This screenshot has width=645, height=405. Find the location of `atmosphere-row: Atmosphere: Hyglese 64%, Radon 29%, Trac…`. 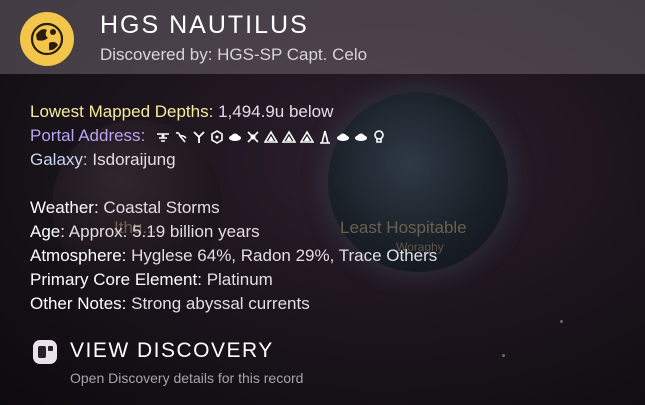

atmosphere-row: Atmosphere: Hyglese 64%, Radon 29%, Trac… is located at coordinates (234, 255).